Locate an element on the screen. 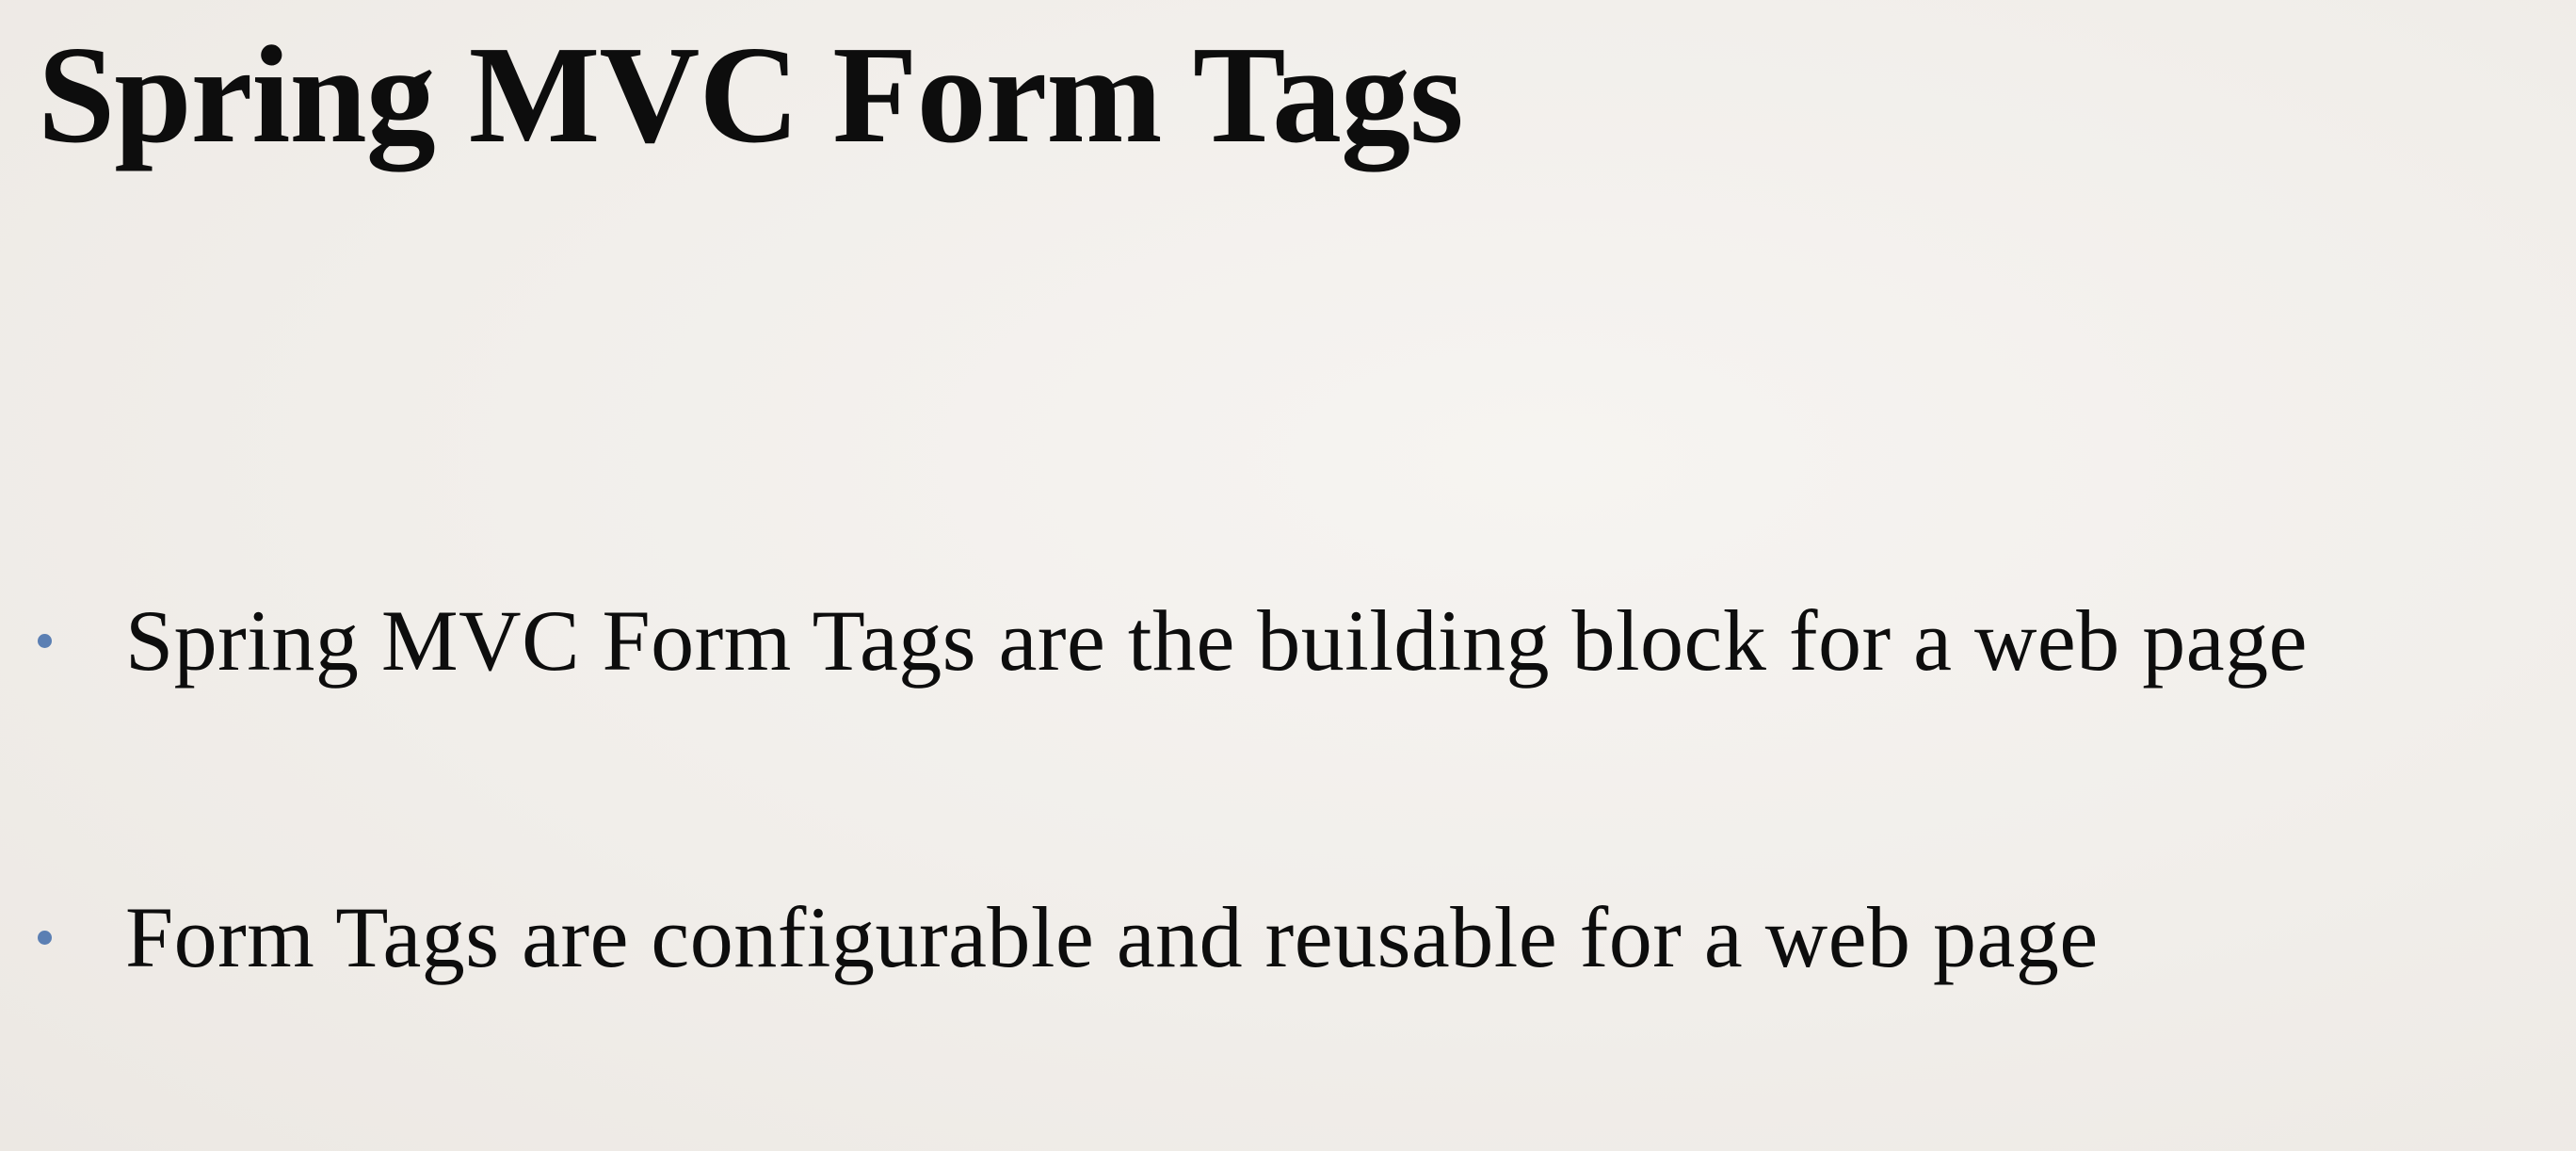 The width and height of the screenshot is (2576, 1151). slide-title: Spring MVC Form Tags is located at coordinates (751, 95).